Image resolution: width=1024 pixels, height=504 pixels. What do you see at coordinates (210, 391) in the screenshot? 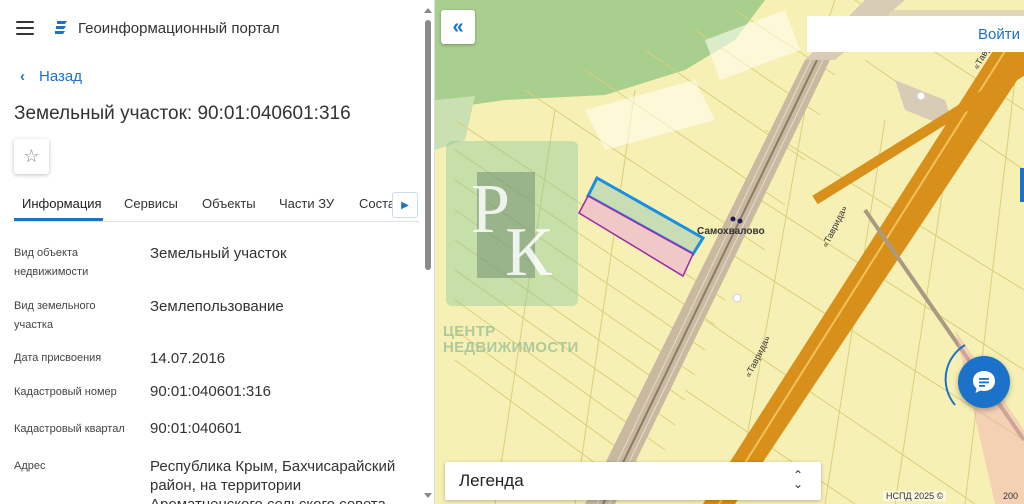
I see `property-value: 90:01:040601:316` at bounding box center [210, 391].